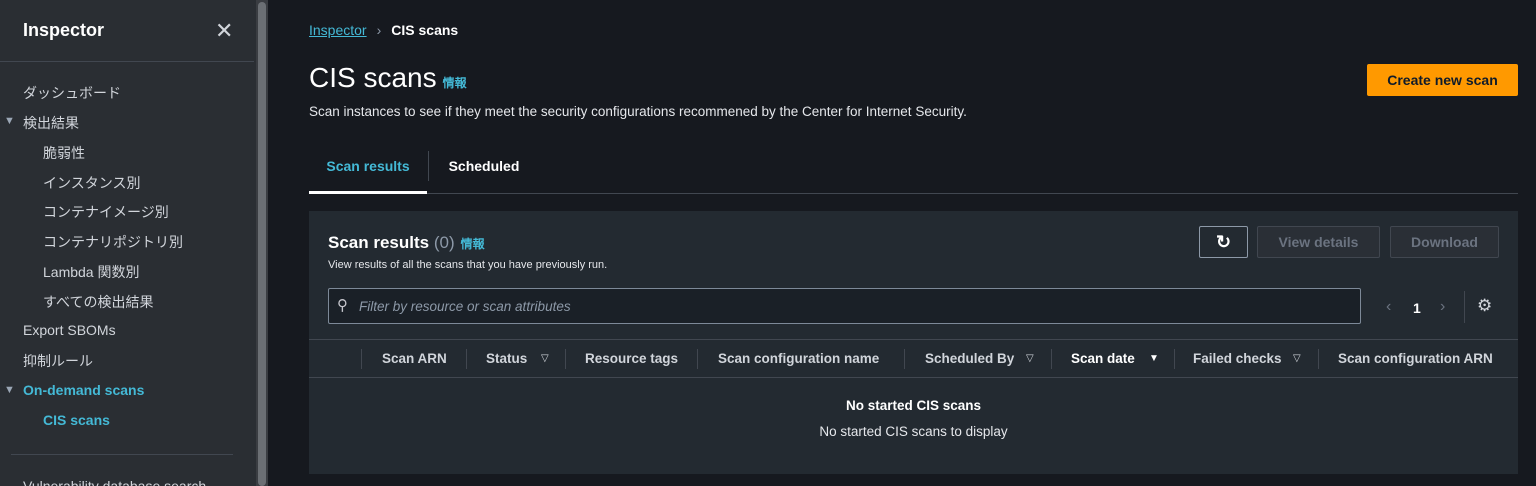 This screenshot has width=1536, height=486. What do you see at coordinates (798, 358) in the screenshot?
I see `column-scan-configuration-name: Scan configuration name` at bounding box center [798, 358].